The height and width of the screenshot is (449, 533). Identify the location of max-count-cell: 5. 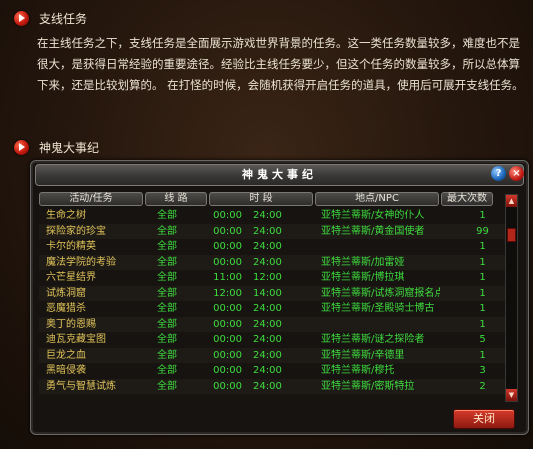
(482, 339).